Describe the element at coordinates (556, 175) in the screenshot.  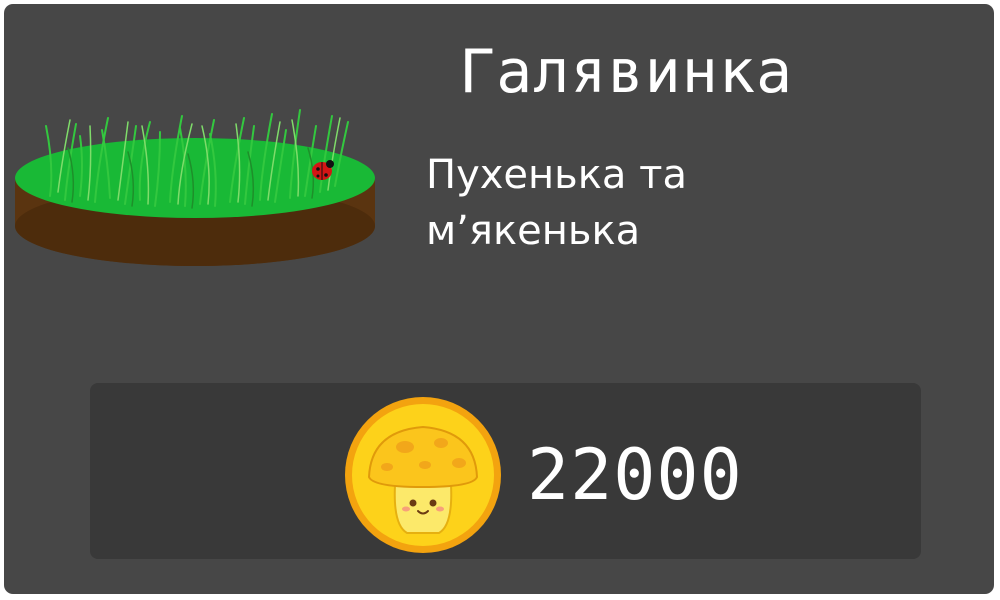
I see `item-description-line-1: Пухенька та` at that location.